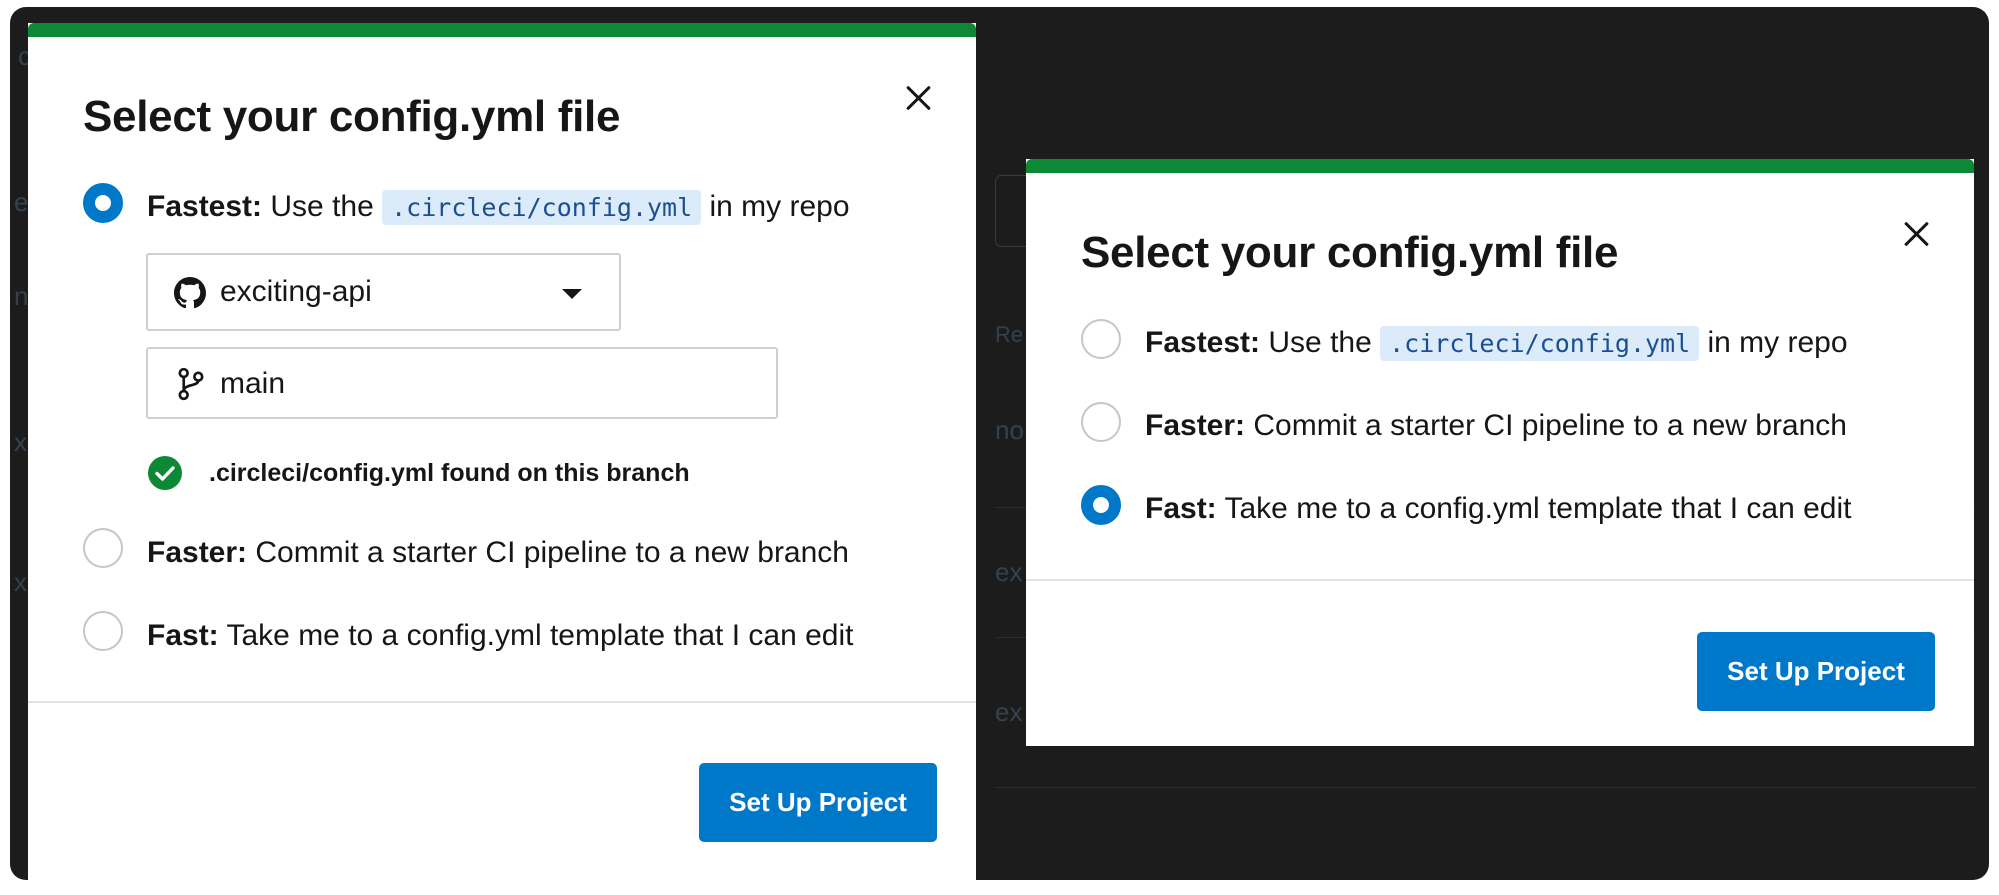  Describe the element at coordinates (165, 473) in the screenshot. I see `check-circle-icon` at that location.